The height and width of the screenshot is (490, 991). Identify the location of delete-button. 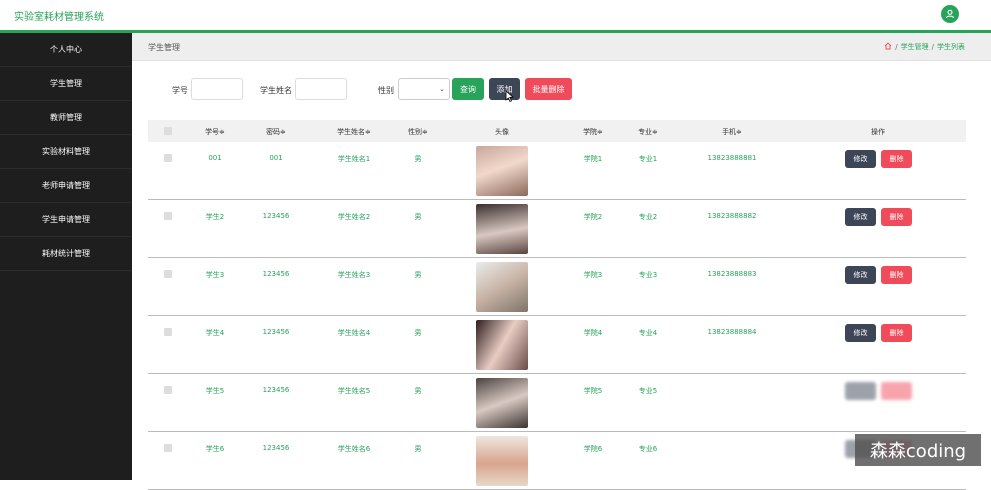
(896, 391).